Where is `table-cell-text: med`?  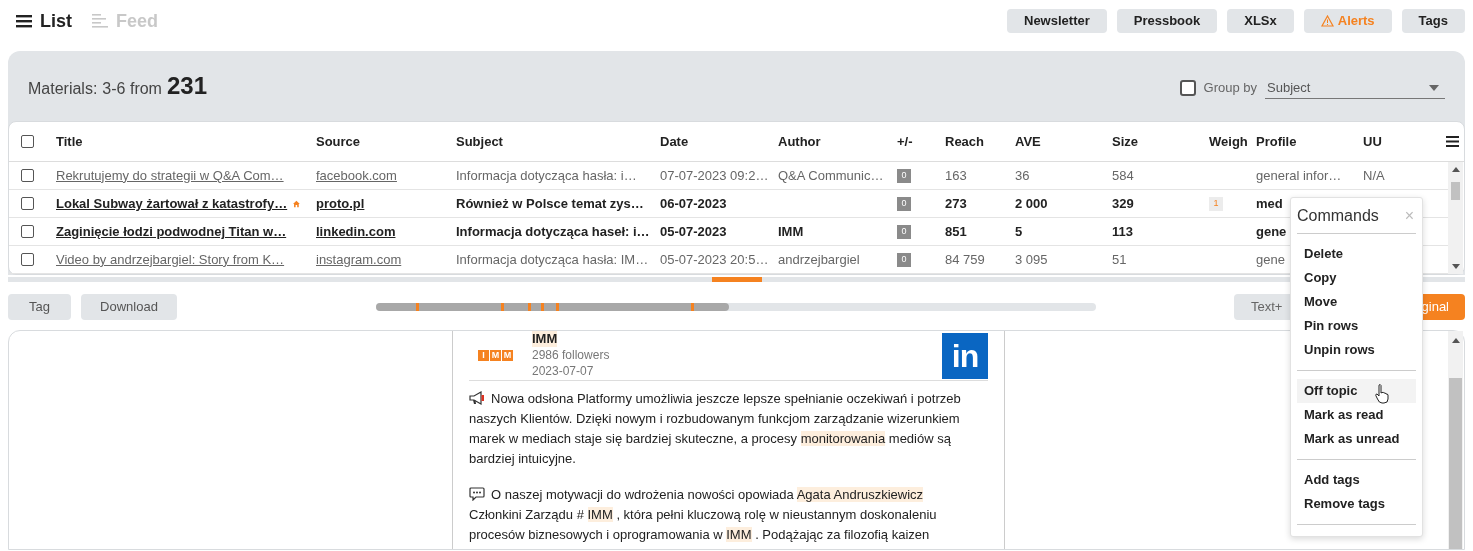
table-cell-text: med is located at coordinates (1269, 203).